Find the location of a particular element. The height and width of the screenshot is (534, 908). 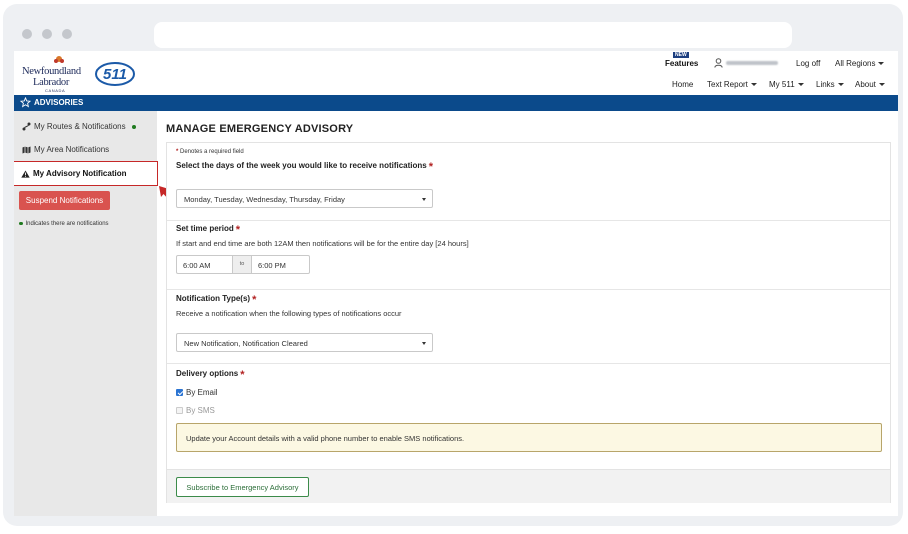

required-note: * Denotes a required field is located at coordinates (210, 152).